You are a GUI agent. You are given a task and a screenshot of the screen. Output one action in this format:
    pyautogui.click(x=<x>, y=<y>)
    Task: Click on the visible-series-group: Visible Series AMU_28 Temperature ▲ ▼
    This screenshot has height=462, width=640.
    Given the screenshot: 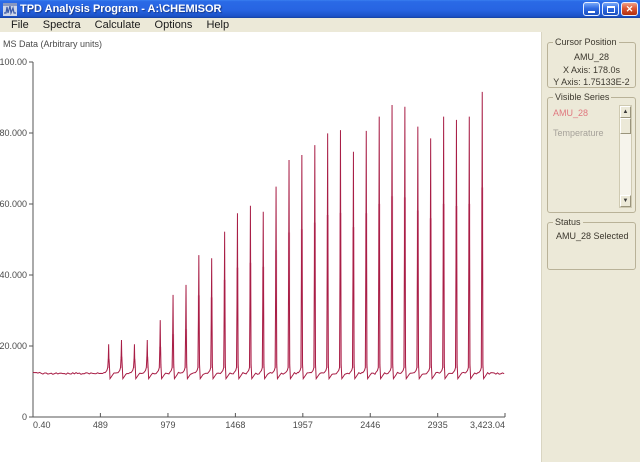 What is the action you would take?
    pyautogui.click(x=591, y=152)
    